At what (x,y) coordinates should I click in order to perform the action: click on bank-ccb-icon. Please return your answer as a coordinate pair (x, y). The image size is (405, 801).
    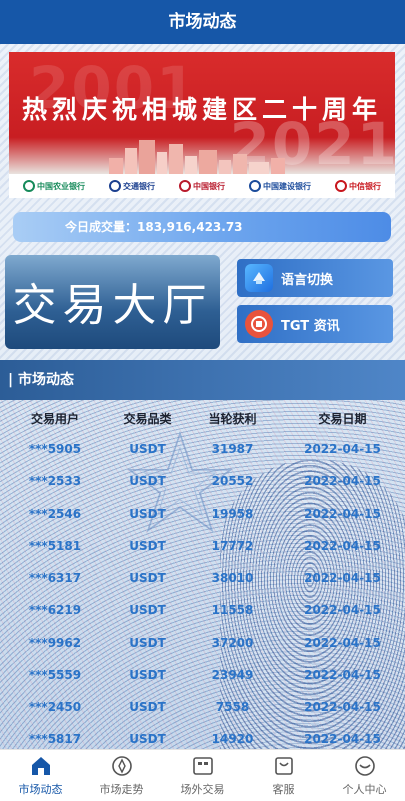
    Looking at the image, I should click on (255, 186).